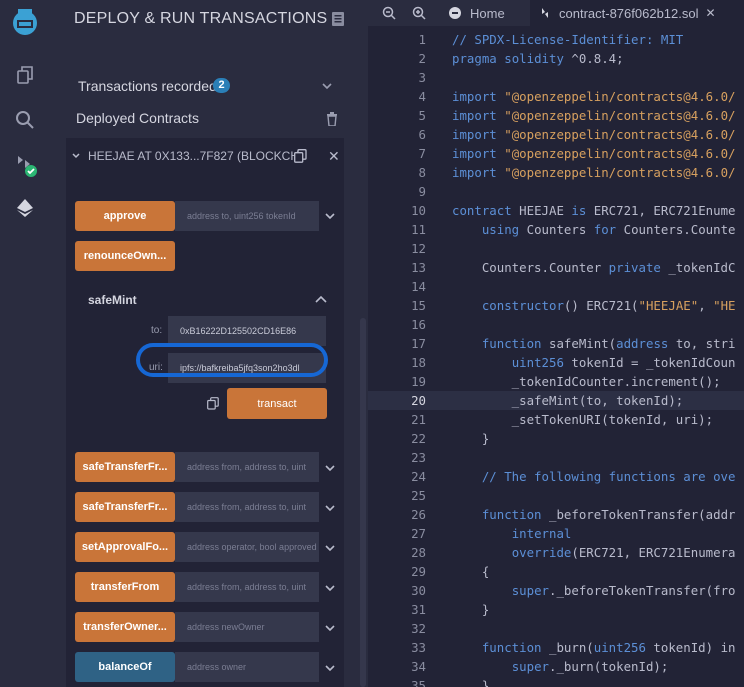 This screenshot has width=744, height=687. What do you see at coordinates (556, 134) in the screenshot?
I see `code-line: 6 import "@openzeppelin/contracts@4.6.0/` at bounding box center [556, 134].